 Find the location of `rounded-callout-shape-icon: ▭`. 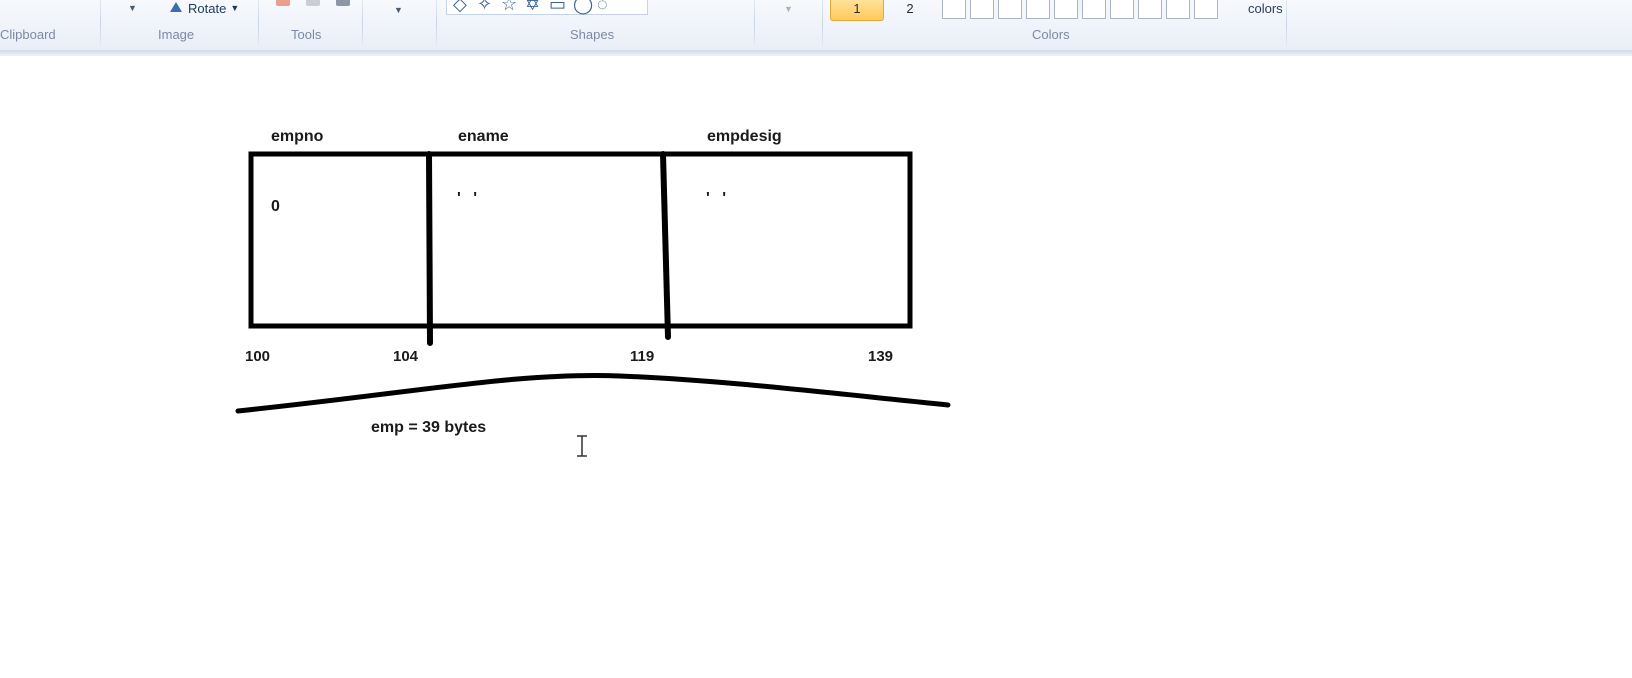

rounded-callout-shape-icon: ▭ is located at coordinates (557, 7).